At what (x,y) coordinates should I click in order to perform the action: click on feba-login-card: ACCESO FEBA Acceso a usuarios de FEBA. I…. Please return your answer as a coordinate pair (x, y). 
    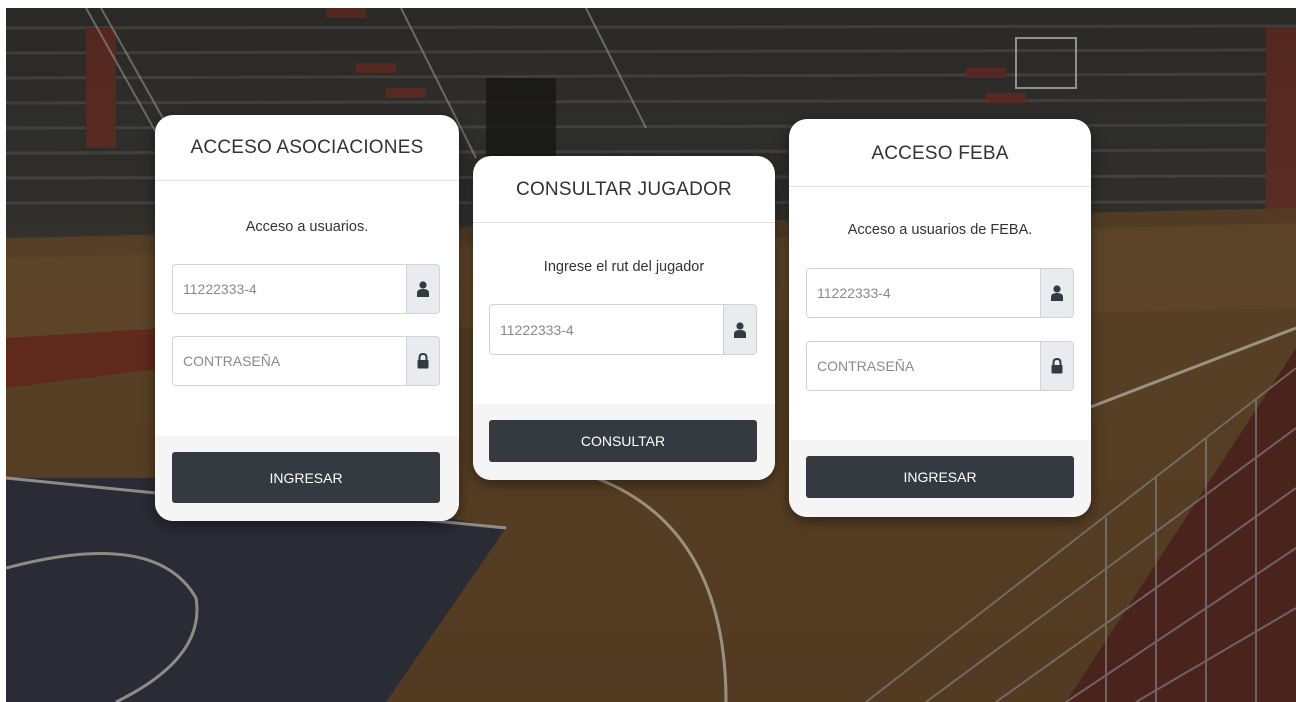
    Looking at the image, I should click on (940, 318).